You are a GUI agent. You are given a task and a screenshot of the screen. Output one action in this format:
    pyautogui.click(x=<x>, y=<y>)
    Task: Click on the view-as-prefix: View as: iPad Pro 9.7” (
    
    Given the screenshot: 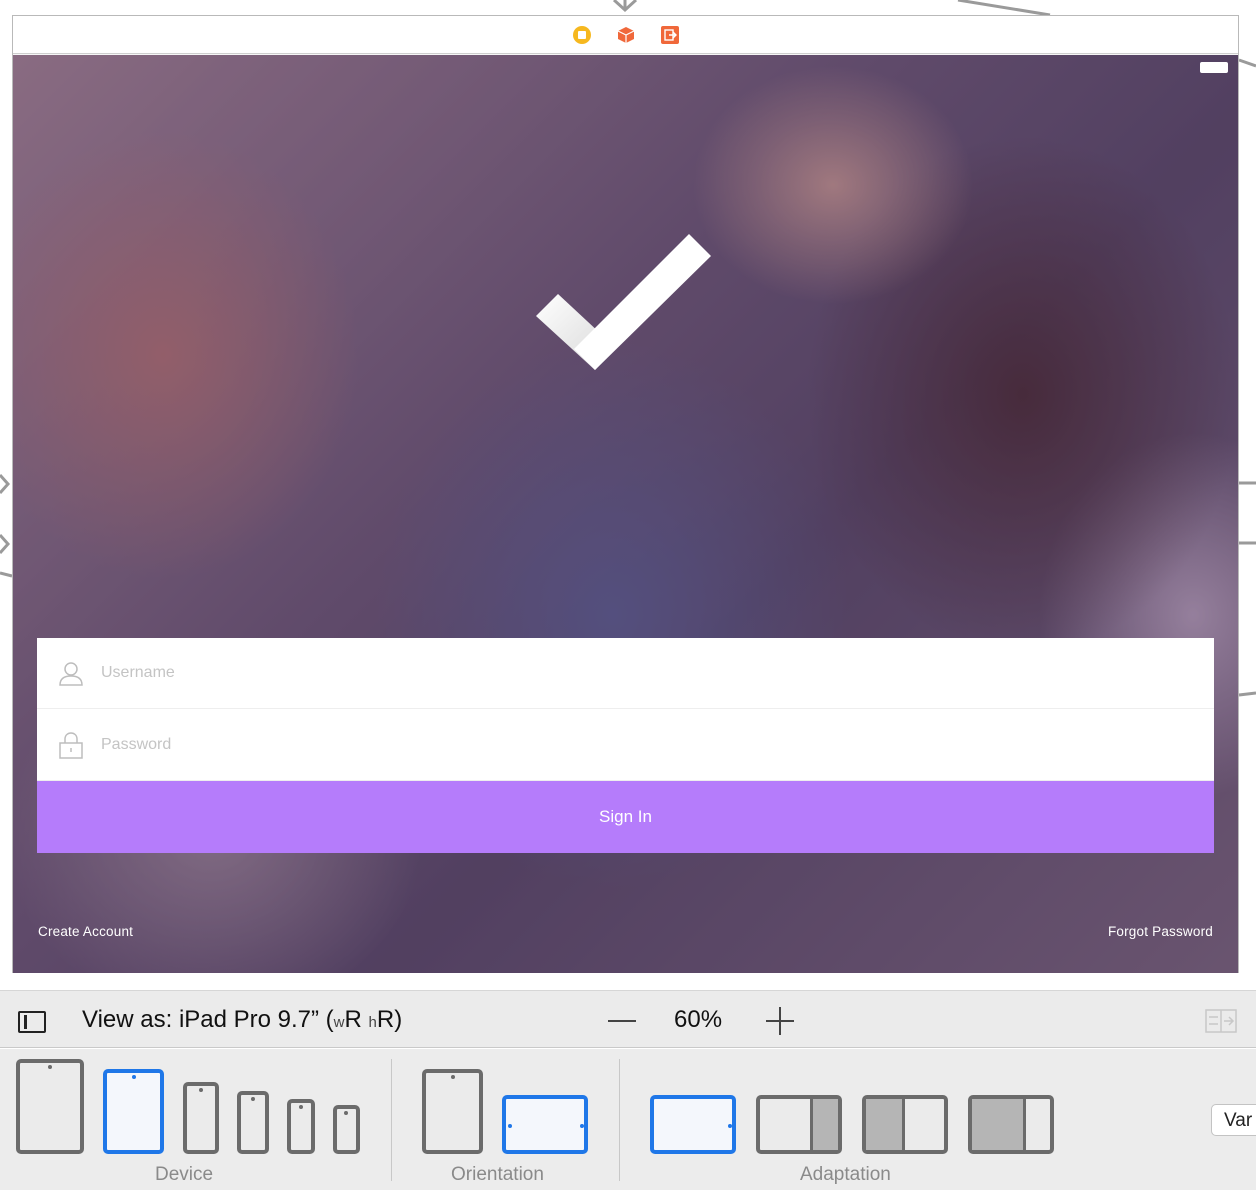 What is the action you would take?
    pyautogui.click(x=208, y=1019)
    